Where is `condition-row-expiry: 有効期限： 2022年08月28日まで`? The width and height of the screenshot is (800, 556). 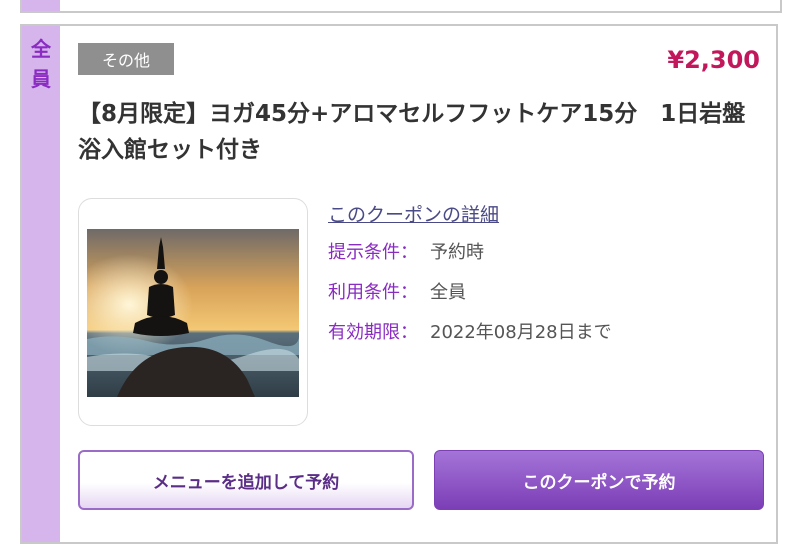
condition-row-expiry: 有効期限： 2022年08月28日まで is located at coordinates (470, 333).